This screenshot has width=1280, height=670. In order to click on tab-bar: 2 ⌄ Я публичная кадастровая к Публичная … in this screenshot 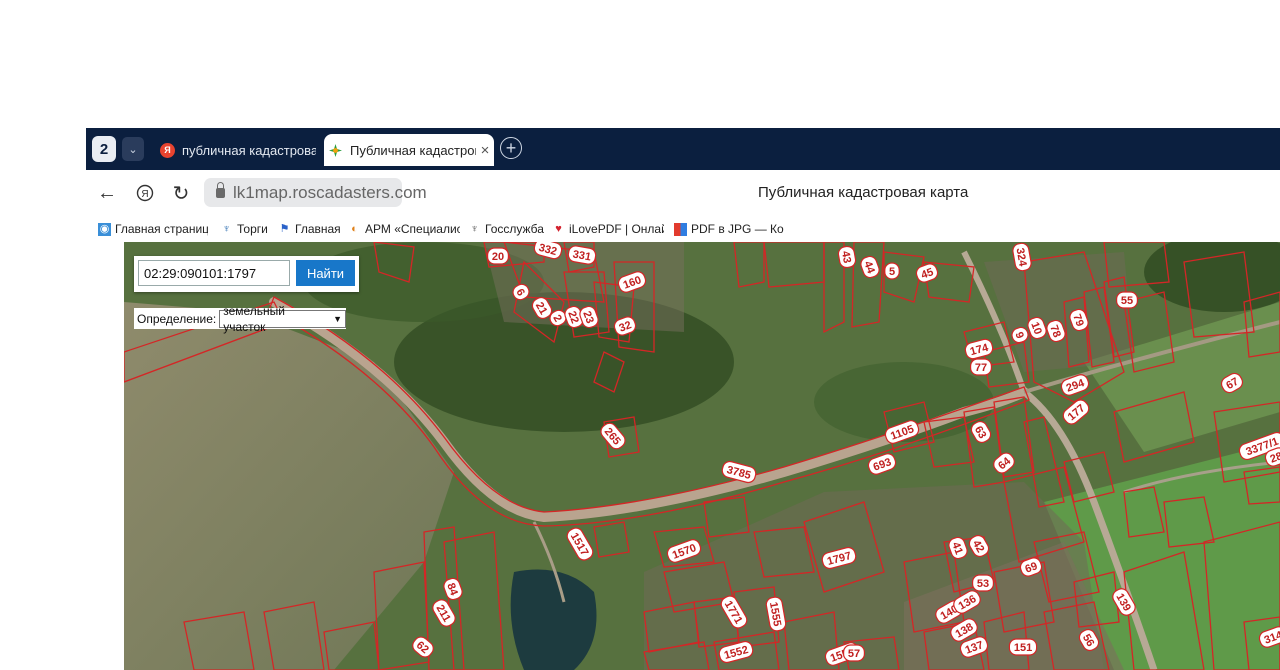, I will do `click(683, 149)`.